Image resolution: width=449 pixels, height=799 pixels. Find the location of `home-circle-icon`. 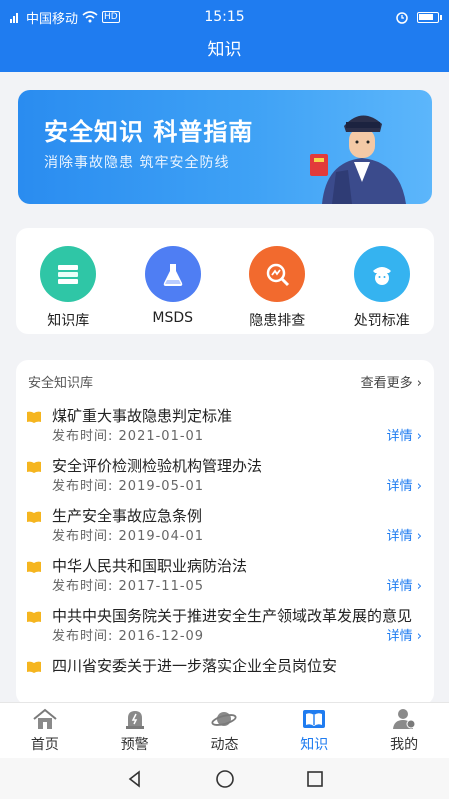

home-circle-icon is located at coordinates (225, 779).